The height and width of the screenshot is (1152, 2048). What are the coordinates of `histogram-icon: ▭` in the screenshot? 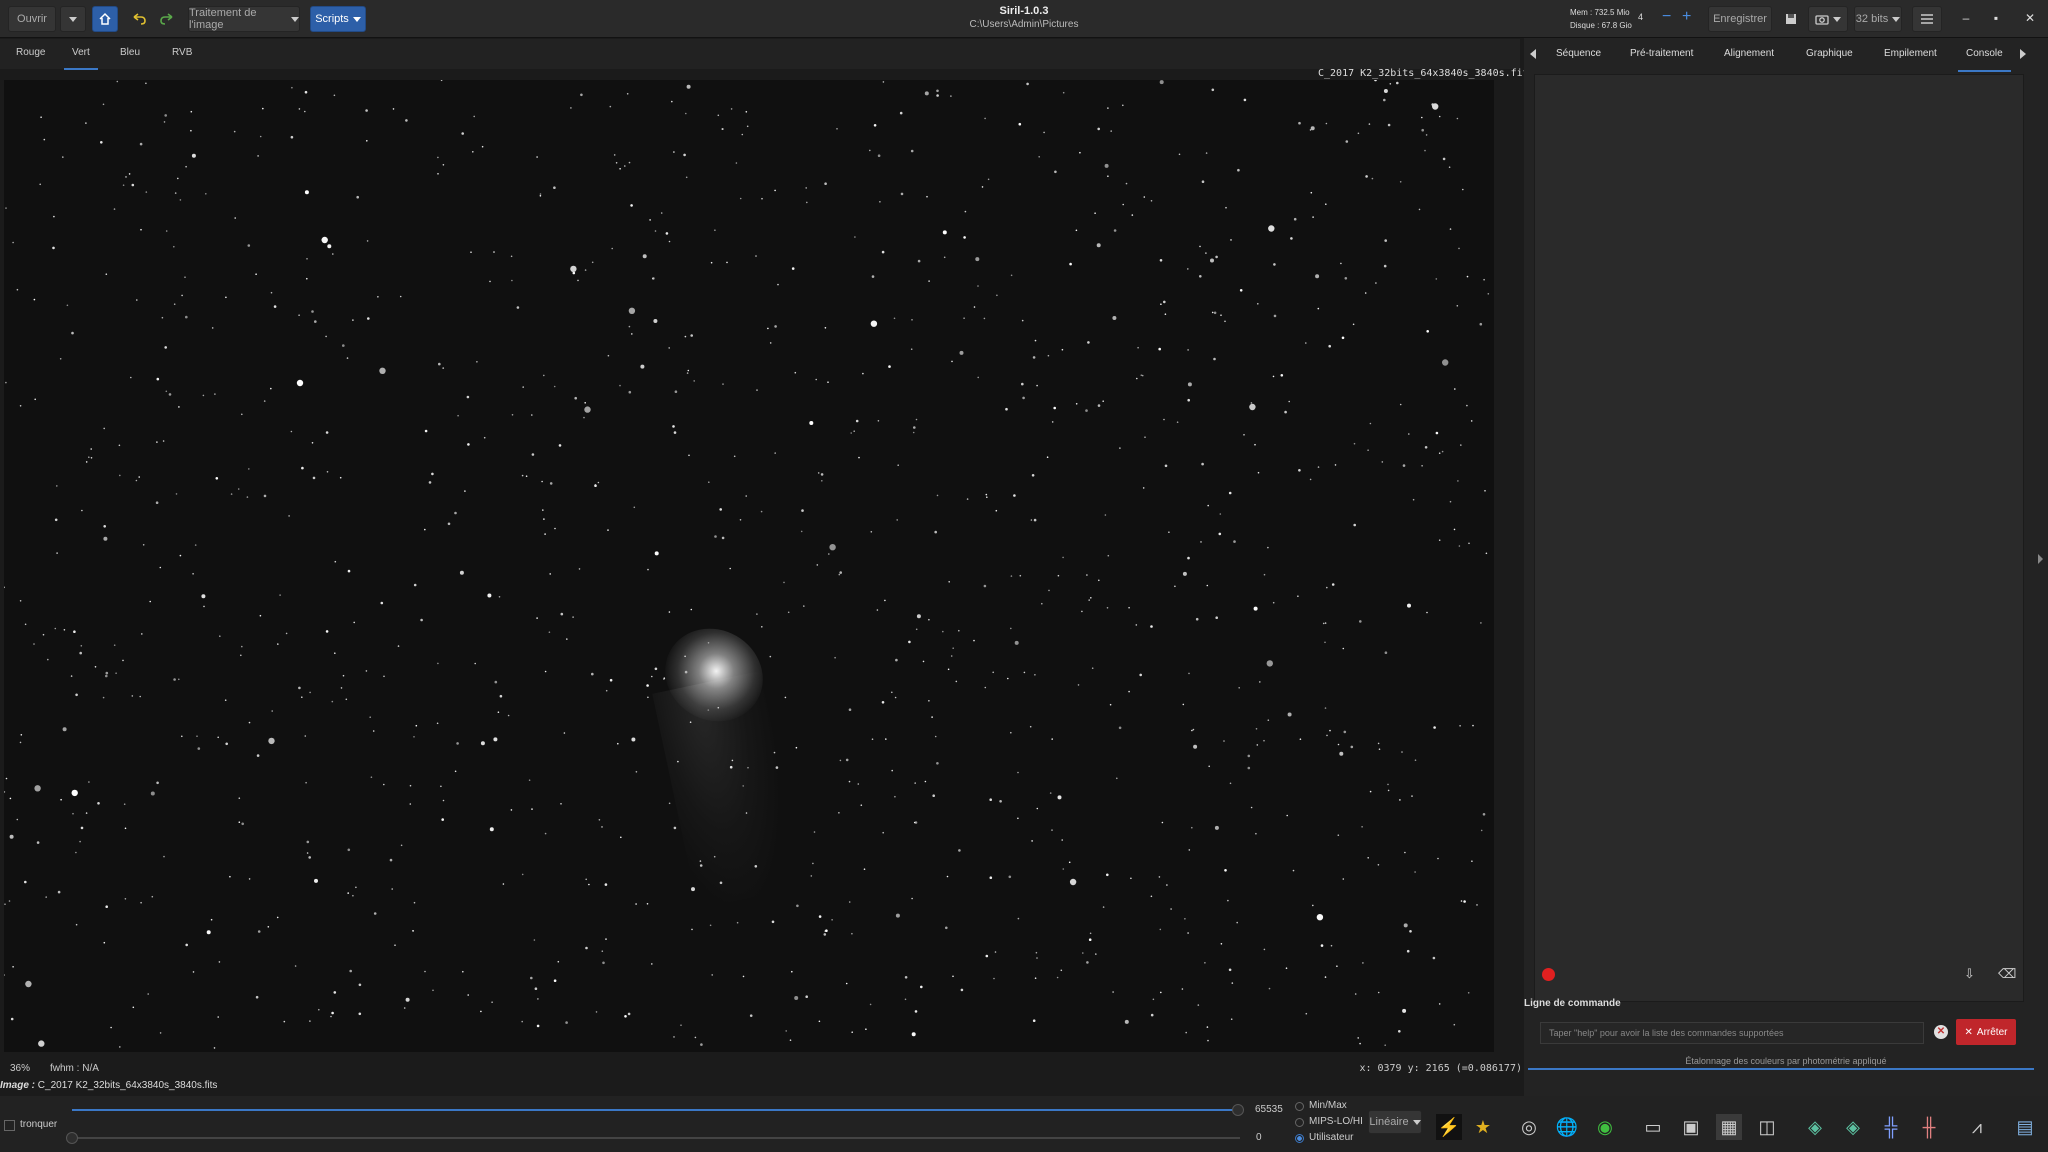 It's located at (1653, 1127).